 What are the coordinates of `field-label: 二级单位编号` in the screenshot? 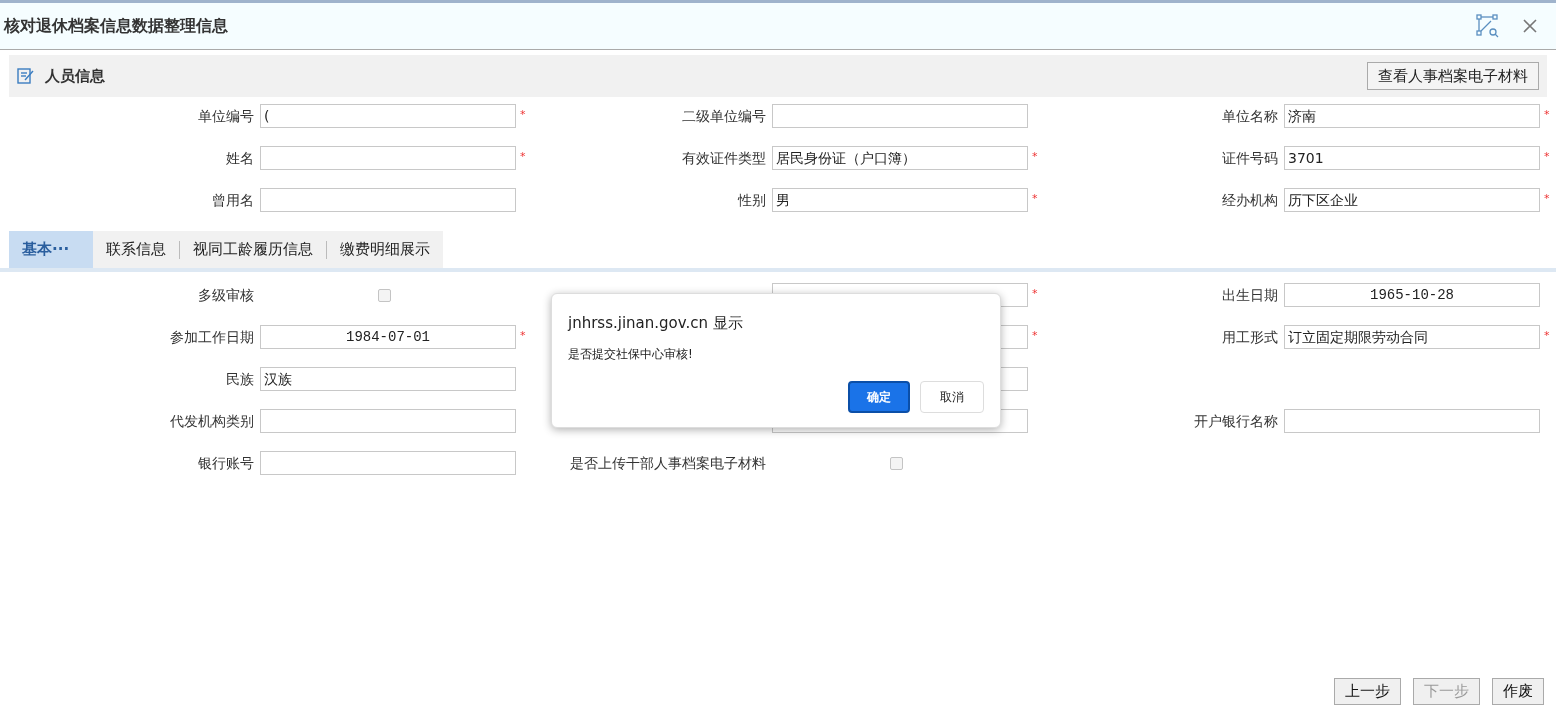 It's located at (724, 116).